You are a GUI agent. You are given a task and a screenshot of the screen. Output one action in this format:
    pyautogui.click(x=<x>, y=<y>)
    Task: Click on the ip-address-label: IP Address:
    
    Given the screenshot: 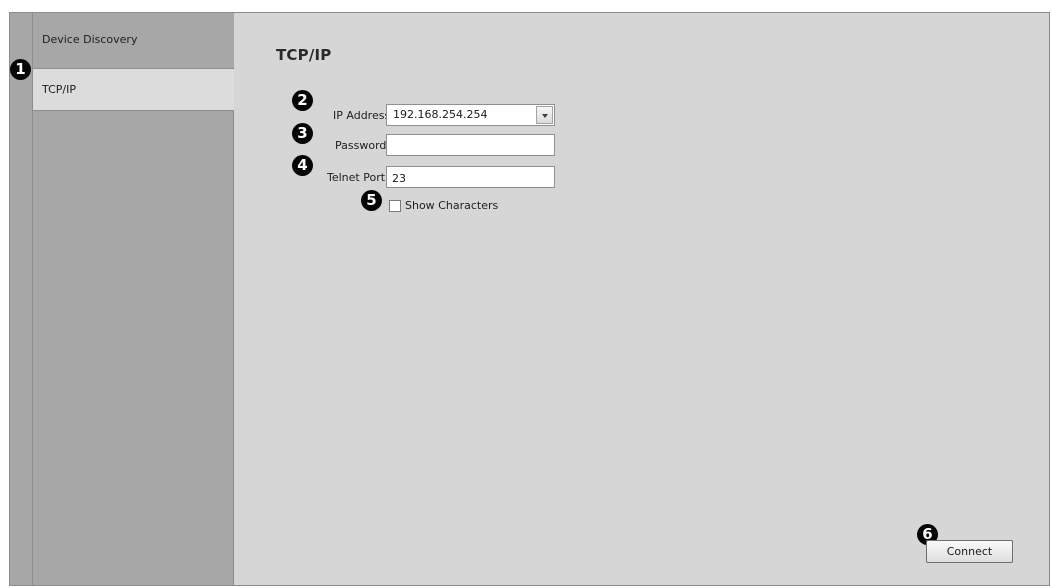 What is the action you would take?
    pyautogui.click(x=363, y=115)
    